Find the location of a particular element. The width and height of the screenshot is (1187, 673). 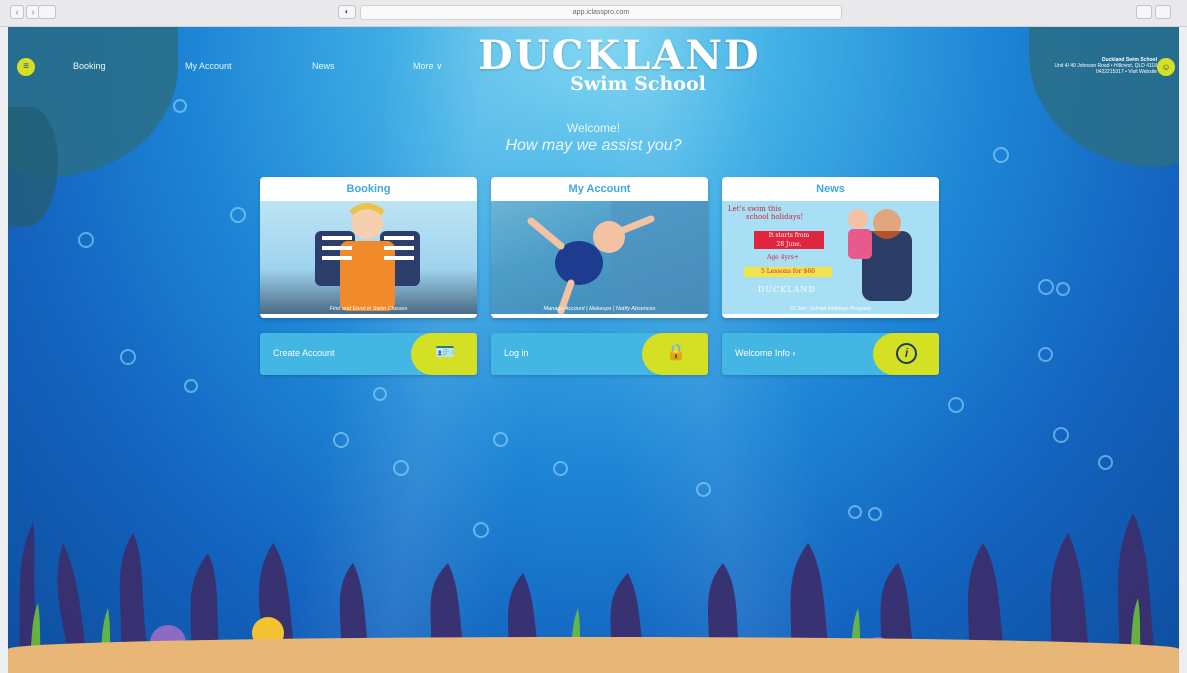

browser-nav-buttons: ‹ › is located at coordinates (25, 12).